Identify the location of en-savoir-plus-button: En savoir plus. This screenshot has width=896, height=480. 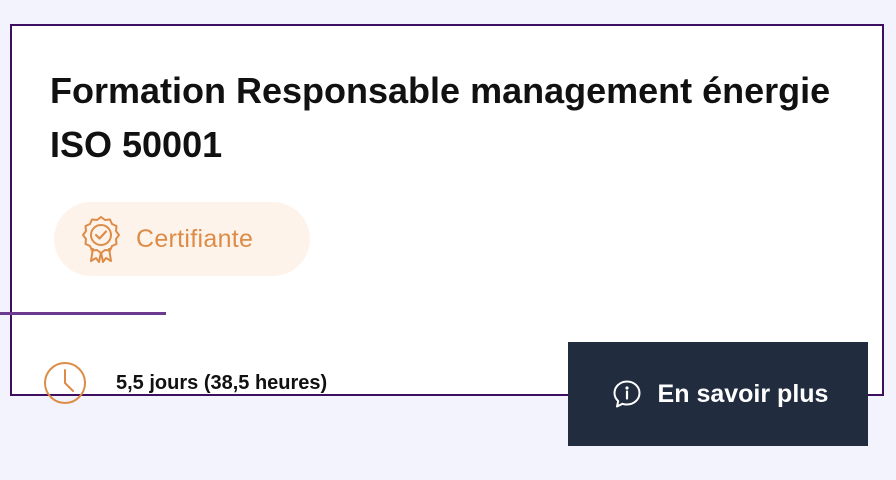
(718, 394).